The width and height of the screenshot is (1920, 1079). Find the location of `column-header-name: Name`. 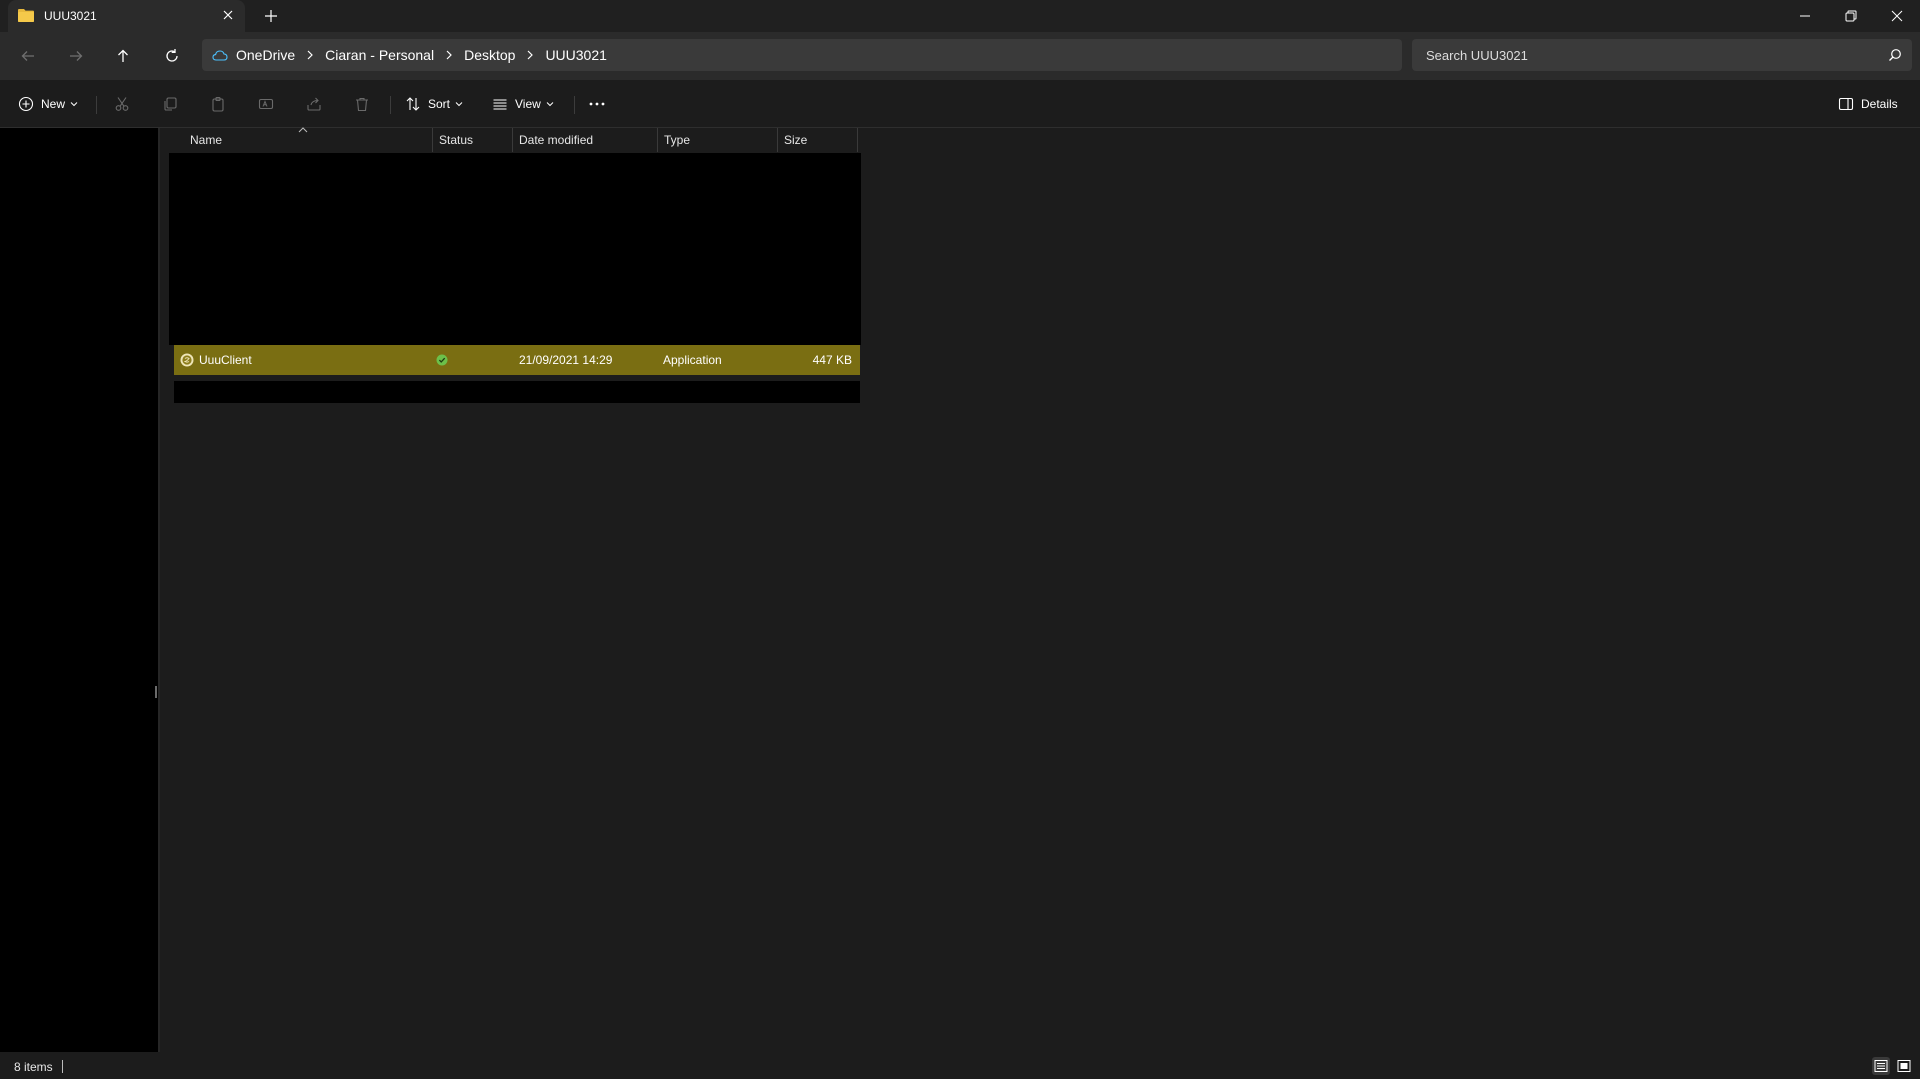

column-header-name: Name is located at coordinates (301, 140).